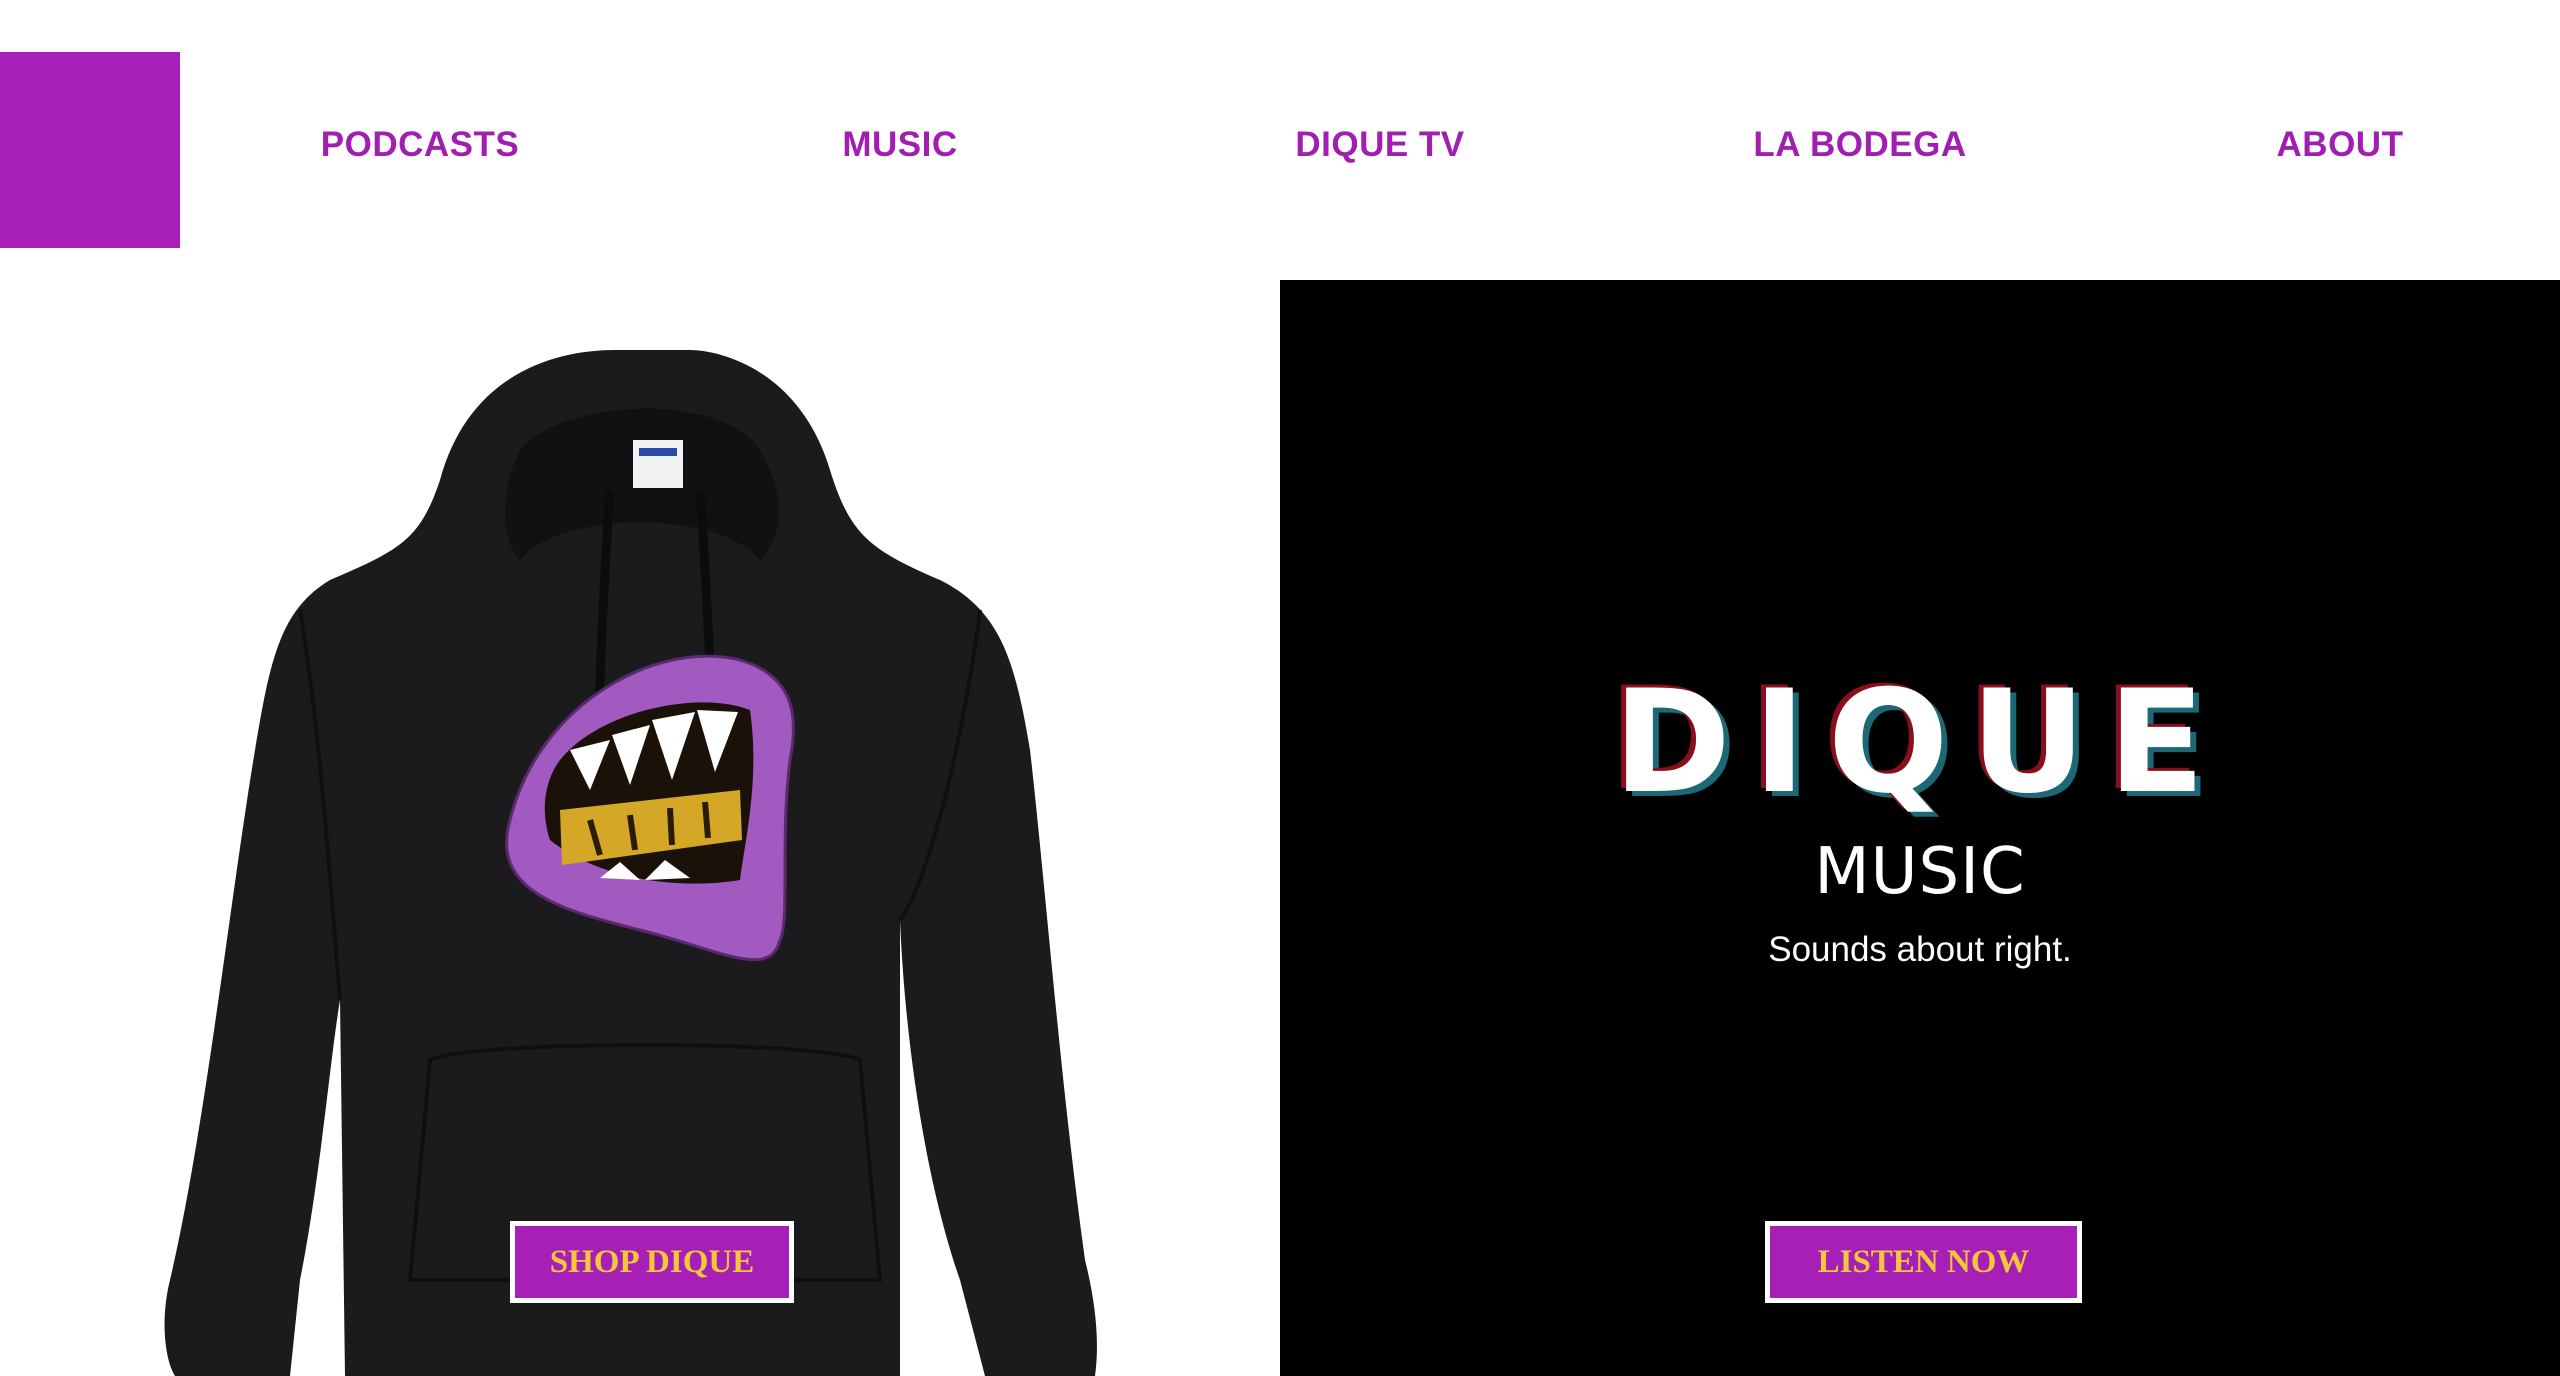 This screenshot has width=2560, height=1376. What do you see at coordinates (899, 145) in the screenshot?
I see `nav-item-music: MUSIC` at bounding box center [899, 145].